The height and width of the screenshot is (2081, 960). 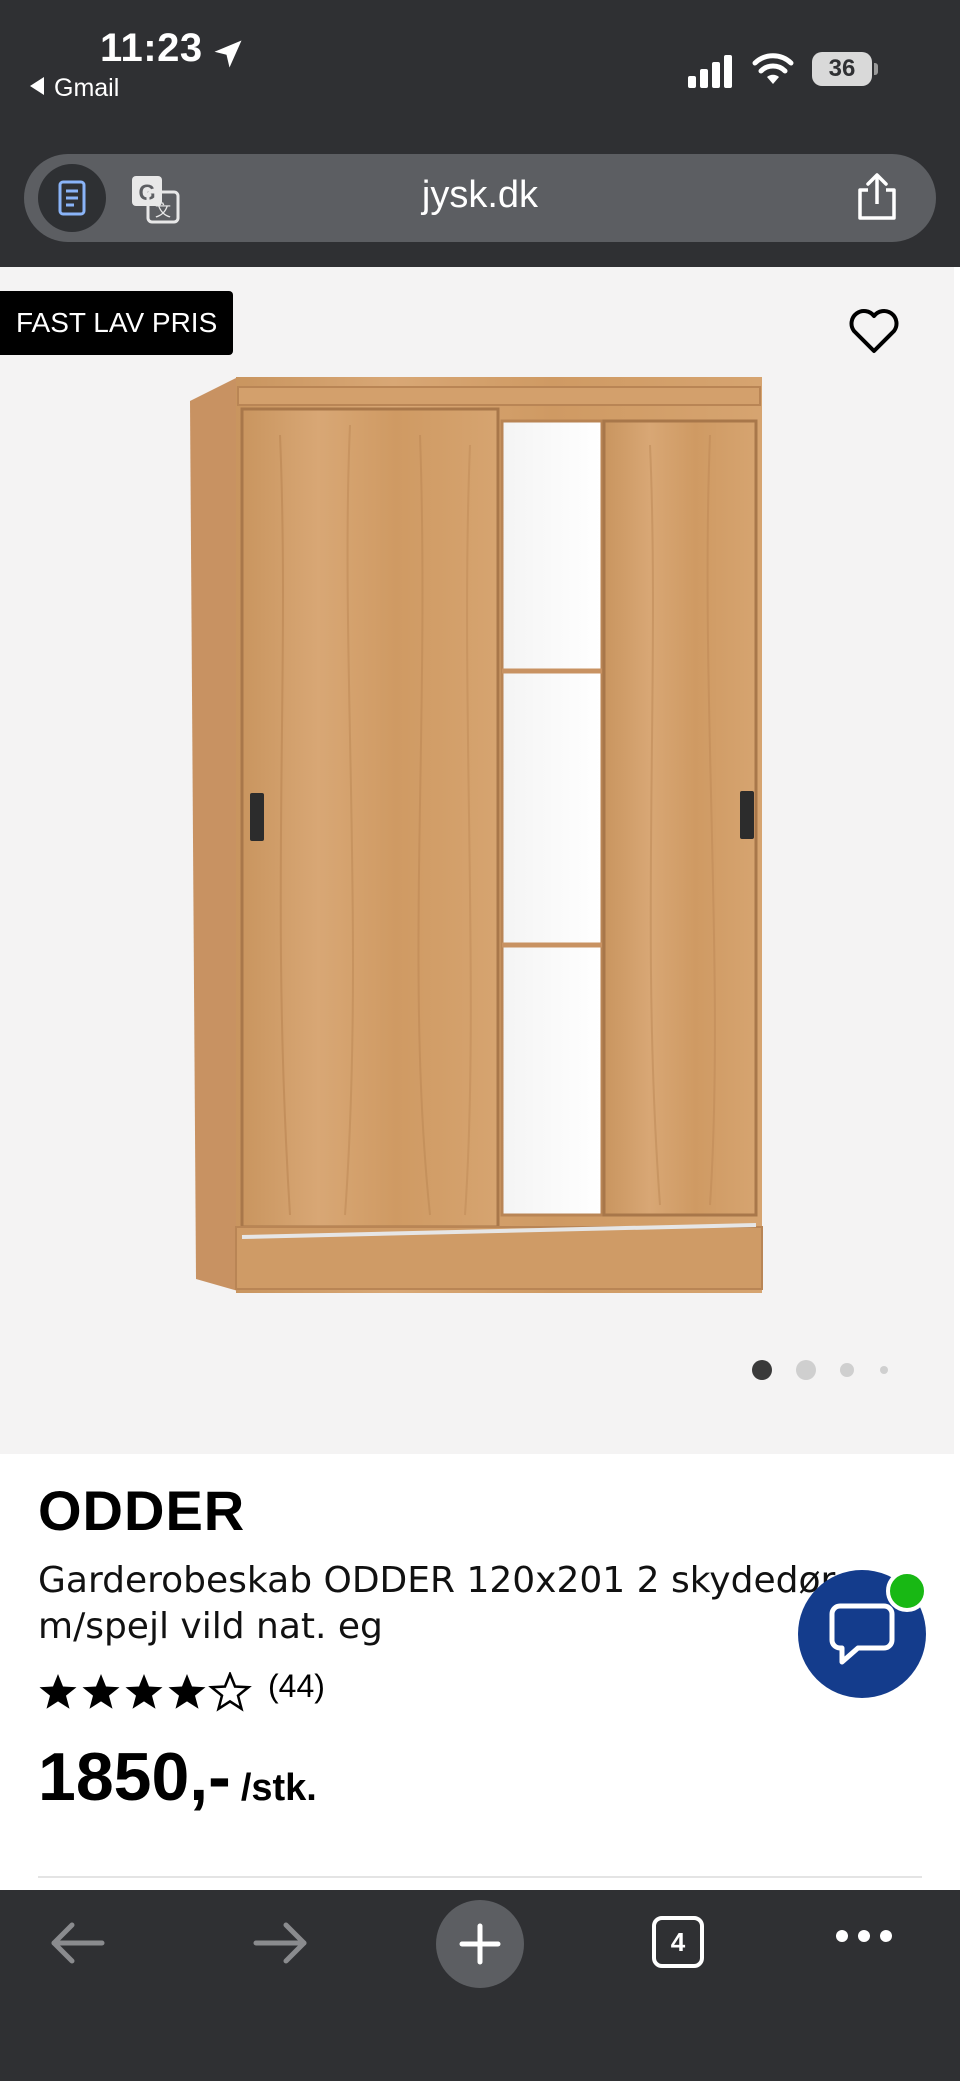 I want to click on back-to-app-link: Gmail, so click(x=74, y=88).